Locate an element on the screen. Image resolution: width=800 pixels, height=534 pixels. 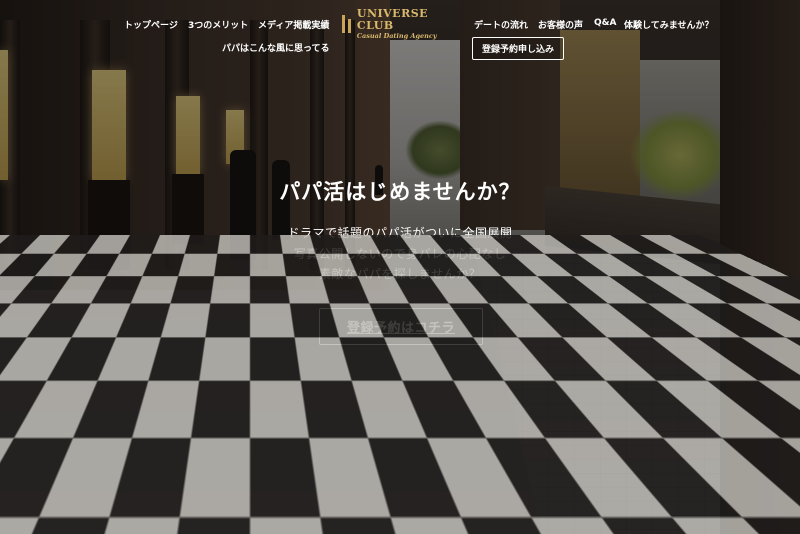
nav-link-qa: Q&A is located at coordinates (605, 23).